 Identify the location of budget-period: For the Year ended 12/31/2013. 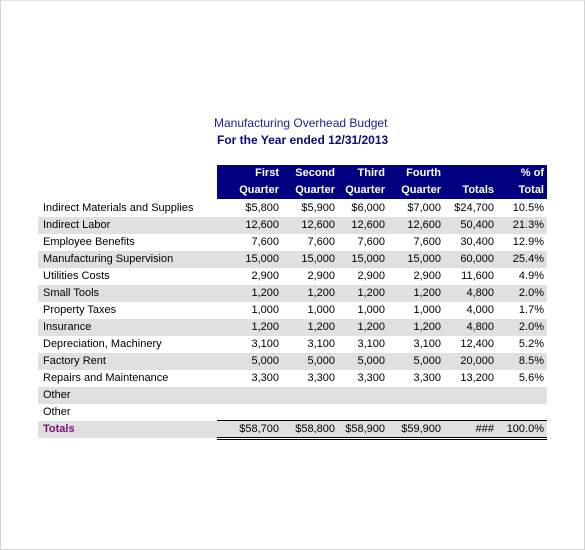
(303, 140).